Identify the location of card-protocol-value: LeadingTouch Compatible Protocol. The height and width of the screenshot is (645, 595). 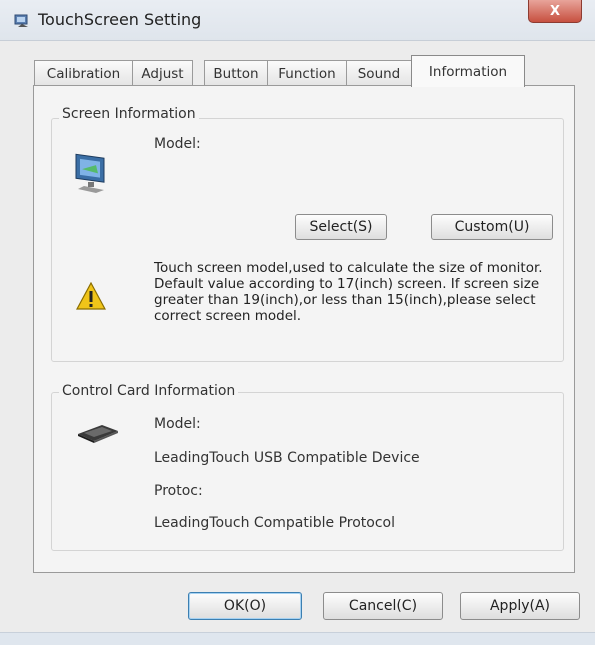
(274, 523).